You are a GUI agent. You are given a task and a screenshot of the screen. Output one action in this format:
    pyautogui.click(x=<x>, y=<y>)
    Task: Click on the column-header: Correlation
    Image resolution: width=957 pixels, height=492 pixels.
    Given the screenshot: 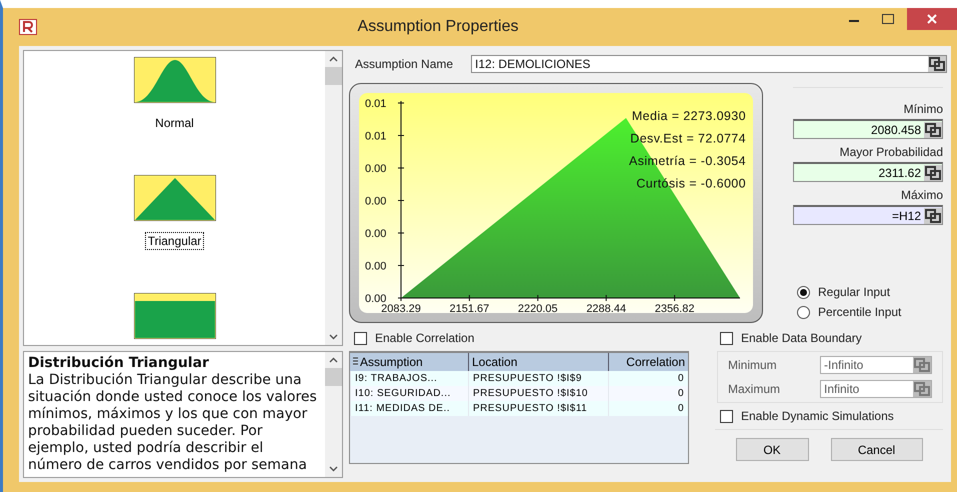 What is the action you would take?
    pyautogui.click(x=655, y=362)
    